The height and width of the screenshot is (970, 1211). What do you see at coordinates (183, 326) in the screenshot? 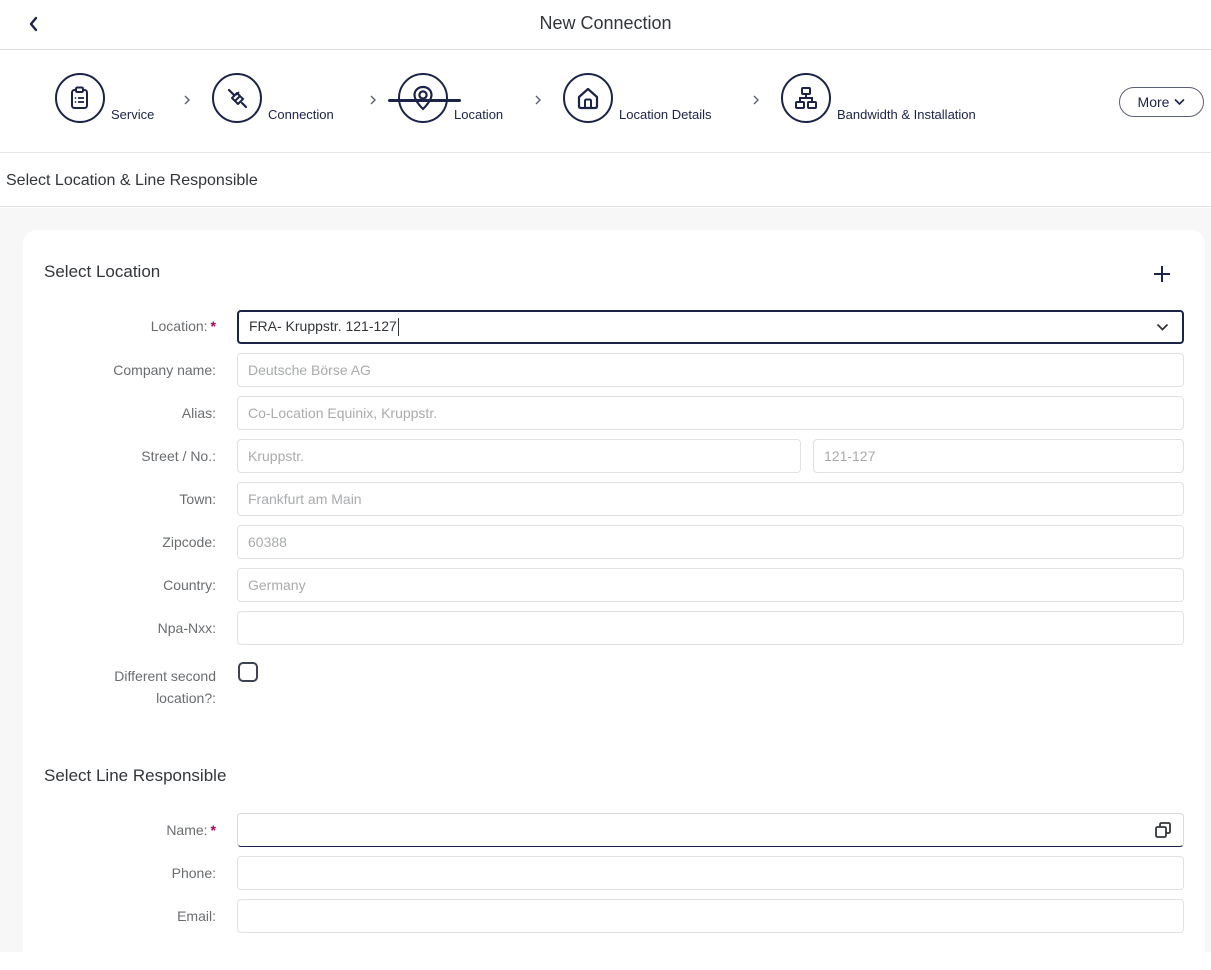
I see `location-label: Location: *` at bounding box center [183, 326].